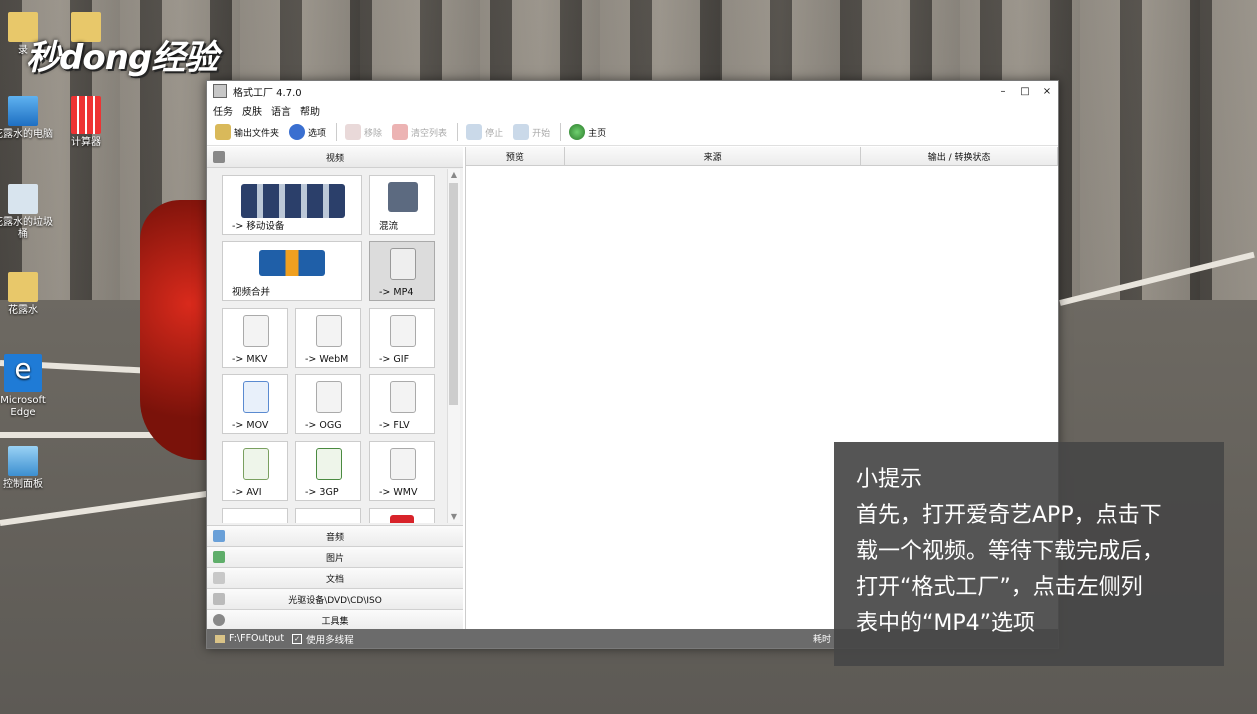 The image size is (1257, 714). I want to click on remove-button: 移除, so click(363, 132).